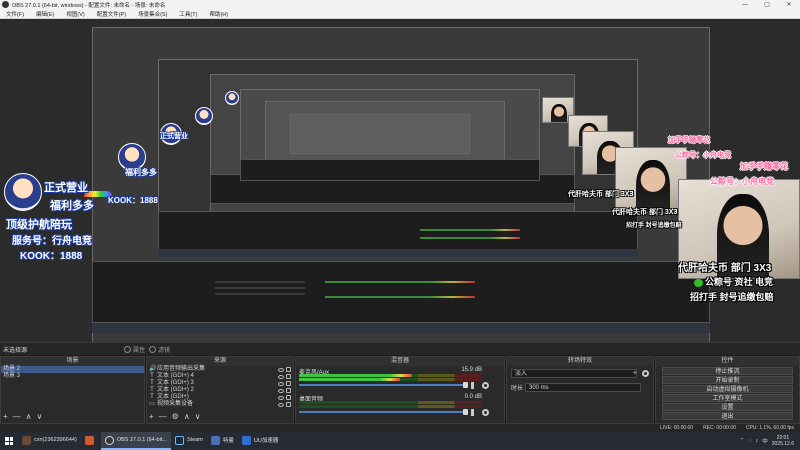 This screenshot has width=800, height=450. I want to click on menu-file: 文件(F), so click(15, 14).